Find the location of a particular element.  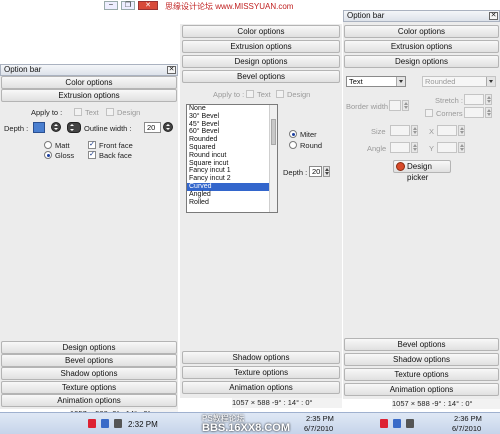

middle-clock: 2:35 PM is located at coordinates (320, 418).